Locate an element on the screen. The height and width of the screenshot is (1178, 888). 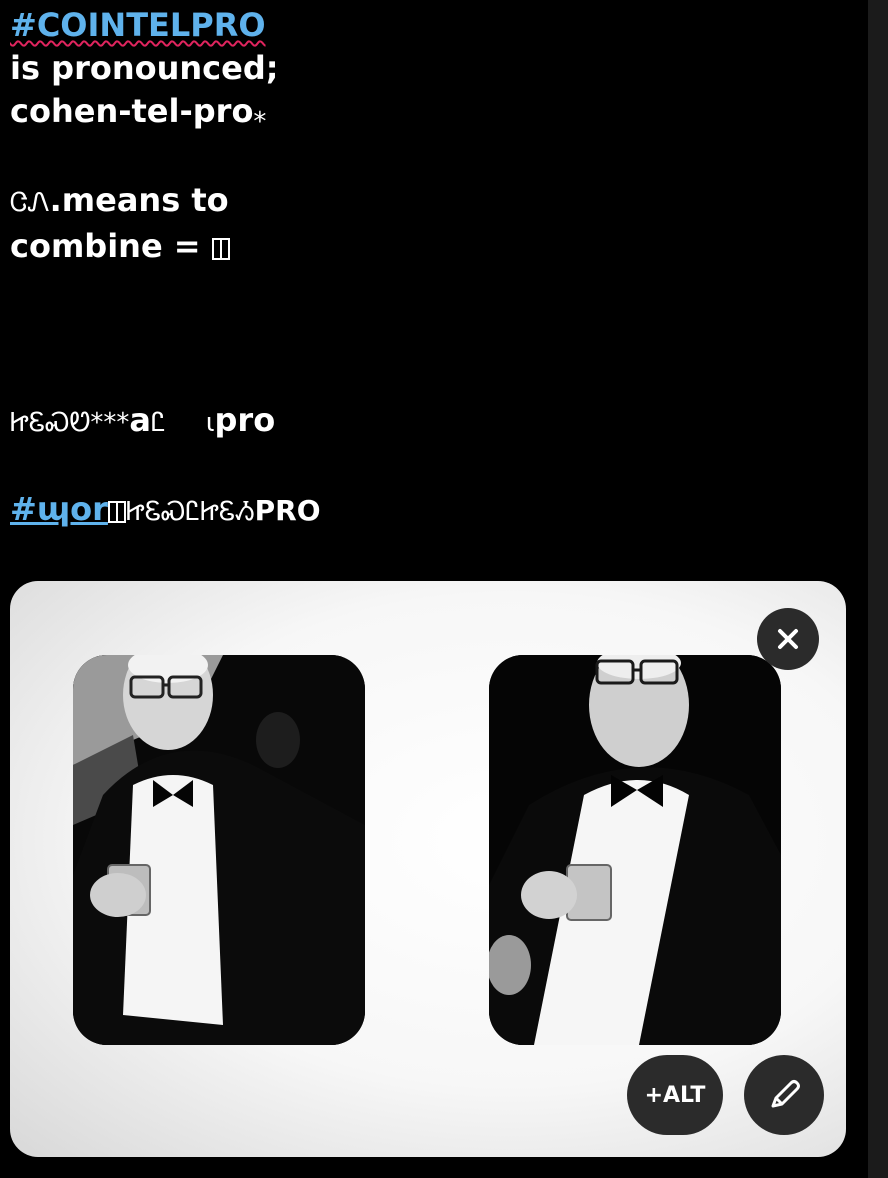
hashtag-cointelpro: #COINTELPRO is located at coordinates (138, 25).